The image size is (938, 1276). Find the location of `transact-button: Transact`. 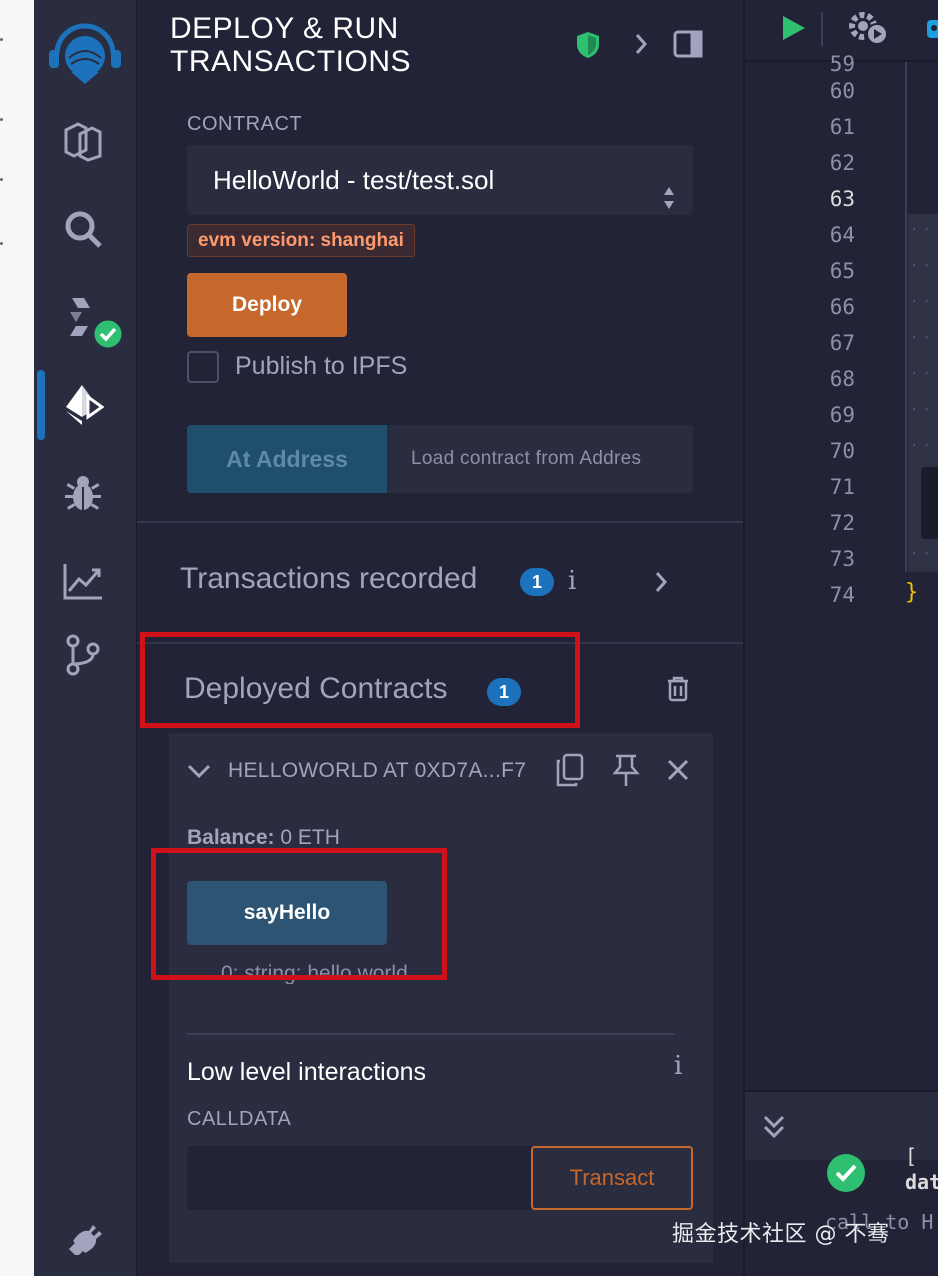

transact-button: Transact is located at coordinates (612, 1178).